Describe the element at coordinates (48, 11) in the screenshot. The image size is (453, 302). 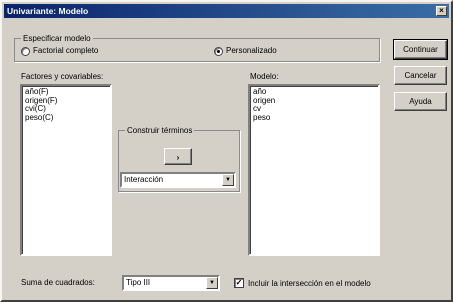
I see `window-title: Univariante: Modelo` at that location.